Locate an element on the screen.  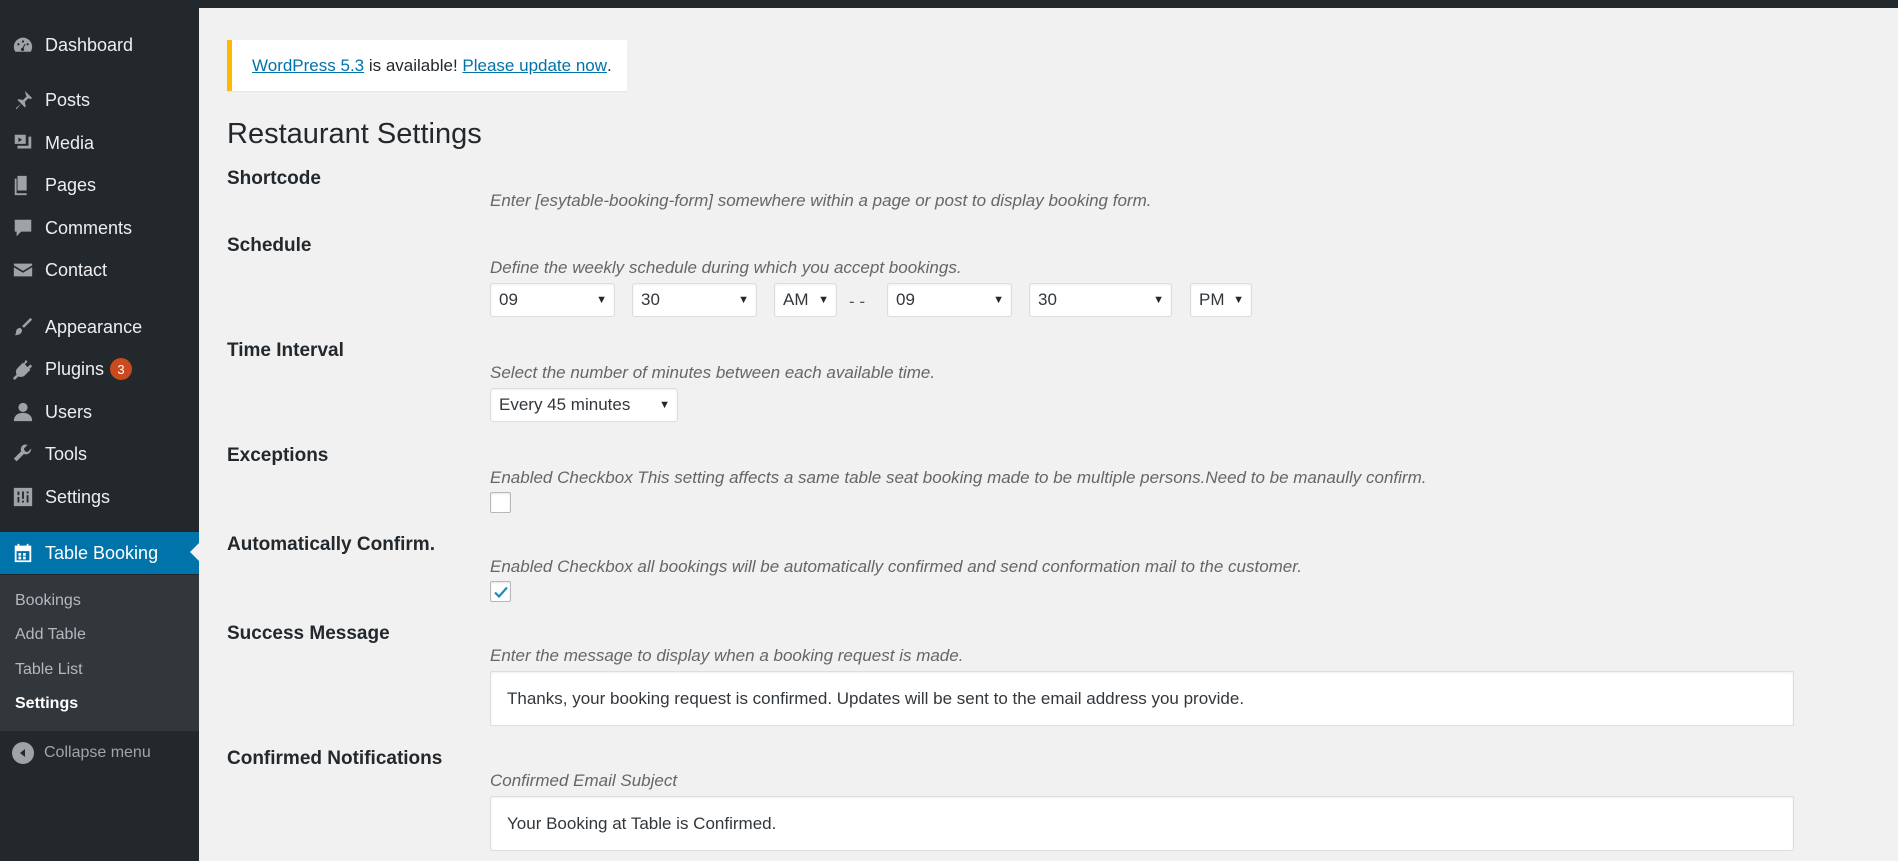
confirmed-email-subject-label: Confirmed Email Subject is located at coordinates (584, 780).